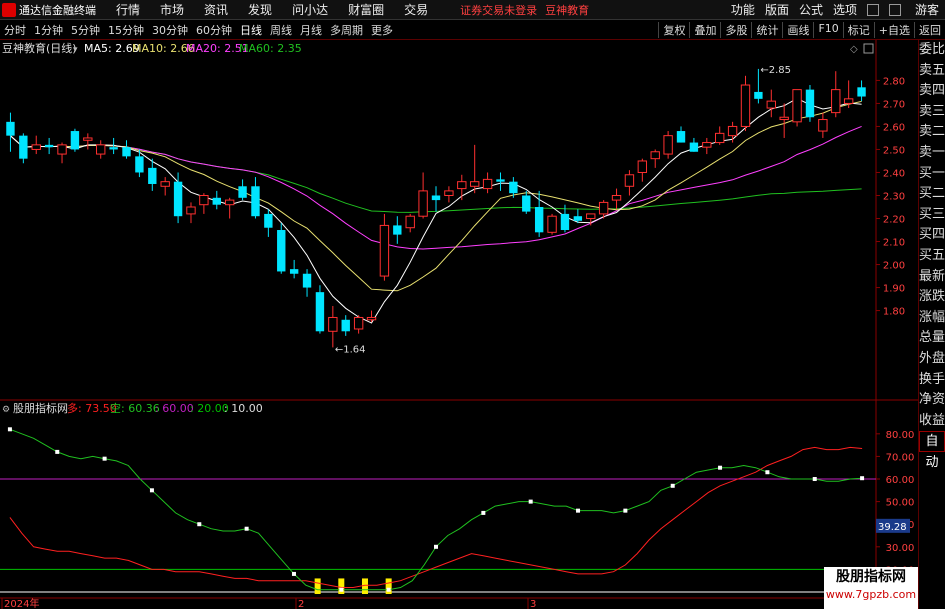 The width and height of the screenshot is (945, 609). I want to click on sidebar-item-sell1: 卖一, so click(932, 153).